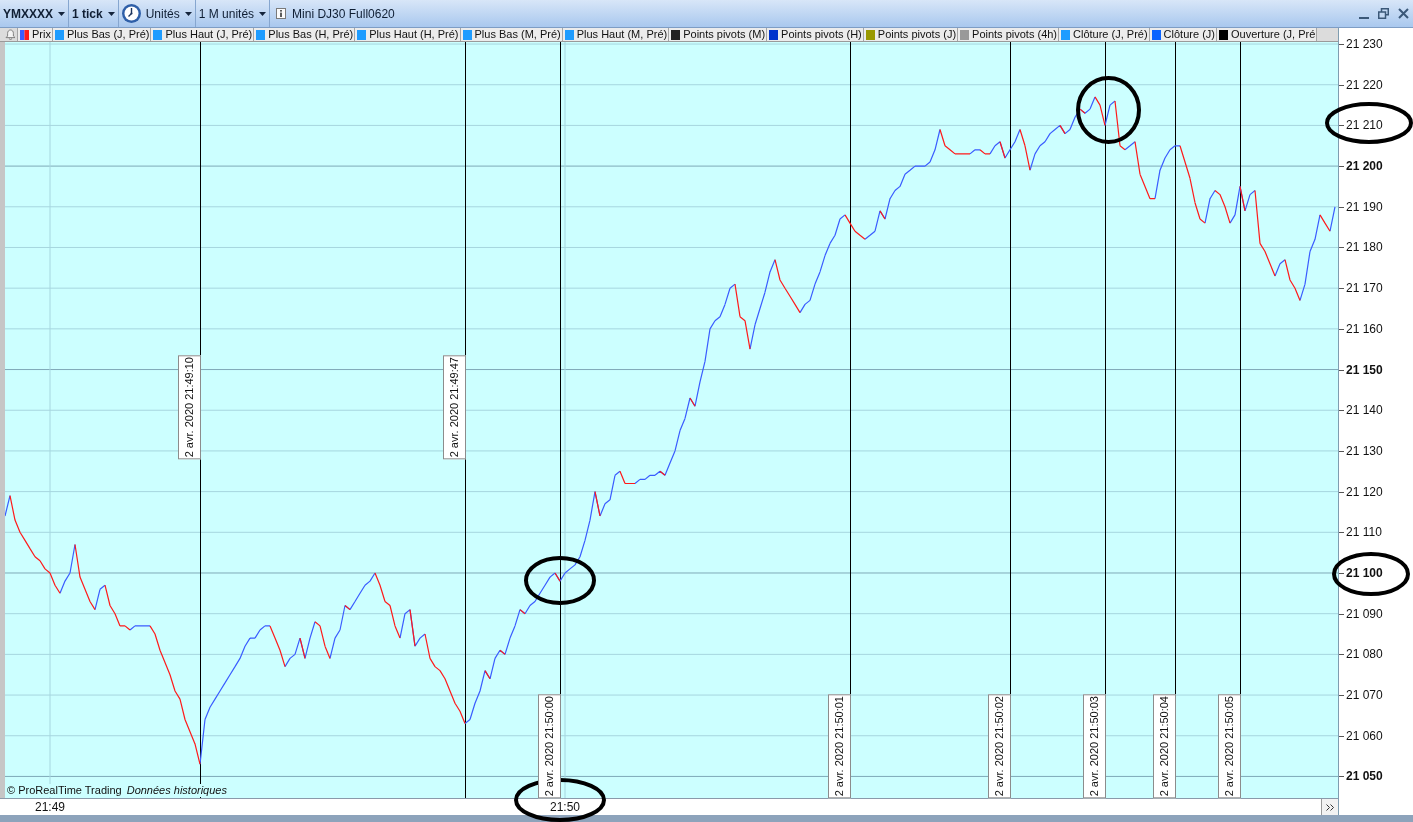  What do you see at coordinates (1364, 654) in the screenshot?
I see `axis-label: 21 080` at bounding box center [1364, 654].